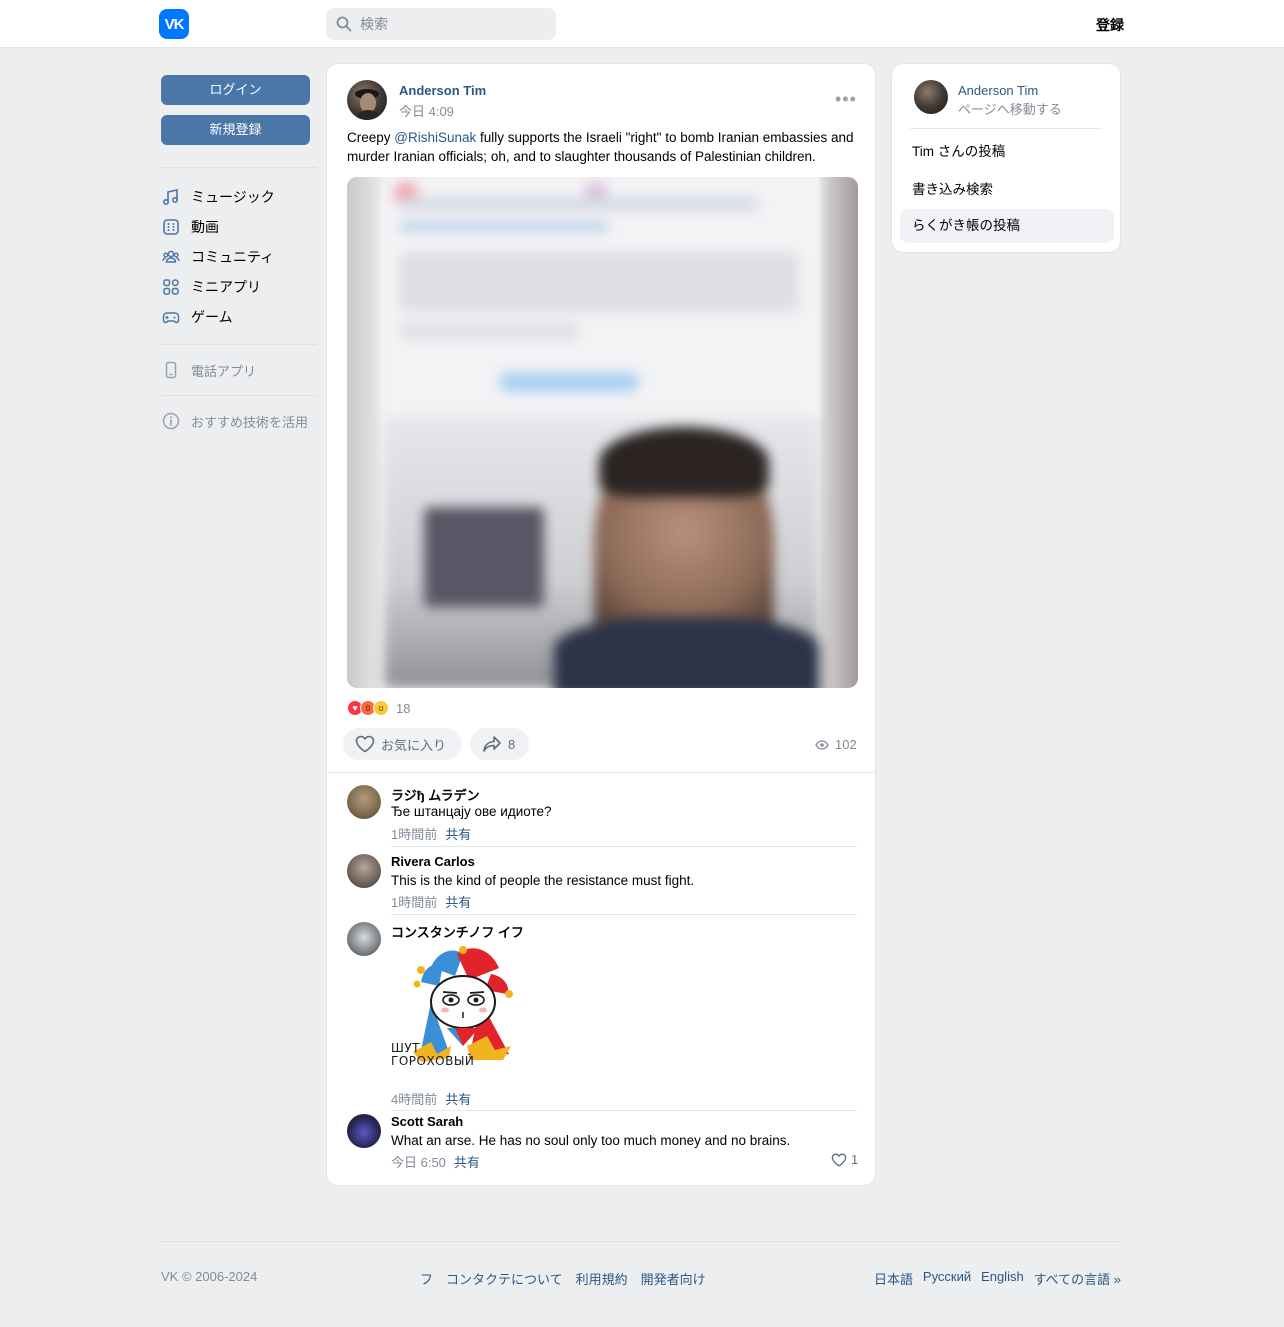 This screenshot has width=1284, height=1327. Describe the element at coordinates (209, 1276) in the screenshot. I see `footer-copyright: VK © 2006-2024` at that location.